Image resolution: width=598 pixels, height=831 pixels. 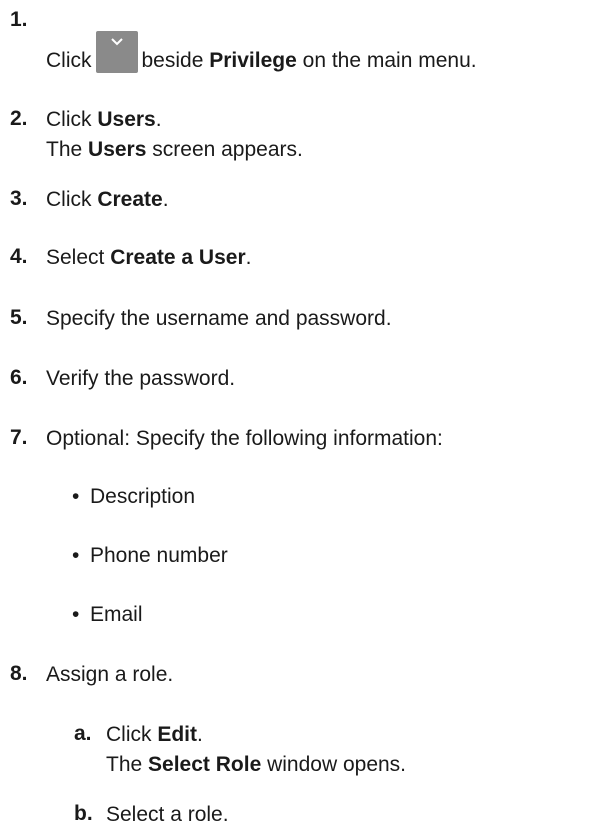 I want to click on step-rest: on the main menu., so click(x=389, y=60).